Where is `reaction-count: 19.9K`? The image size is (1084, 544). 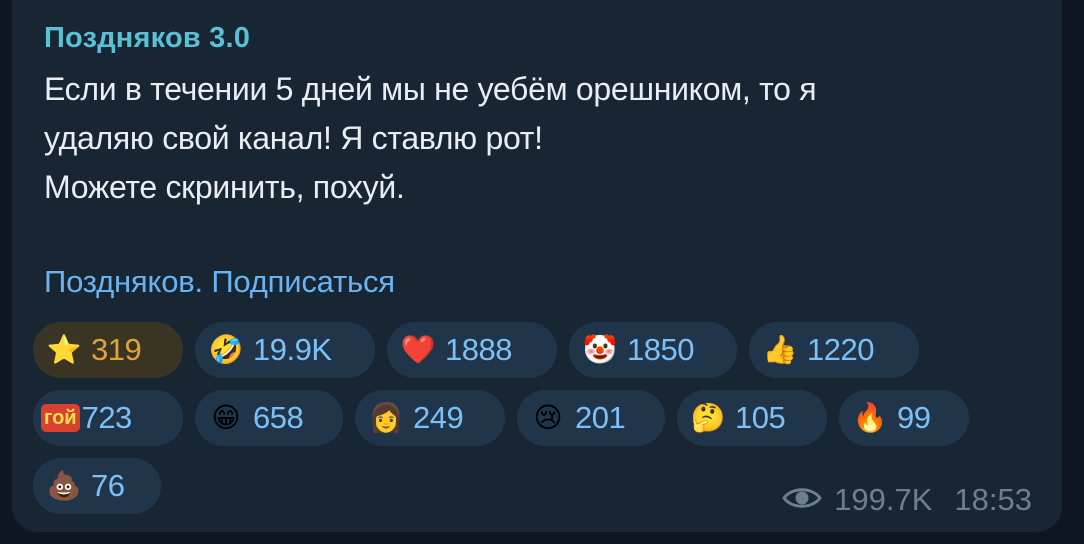 reaction-count: 19.9K is located at coordinates (292, 349).